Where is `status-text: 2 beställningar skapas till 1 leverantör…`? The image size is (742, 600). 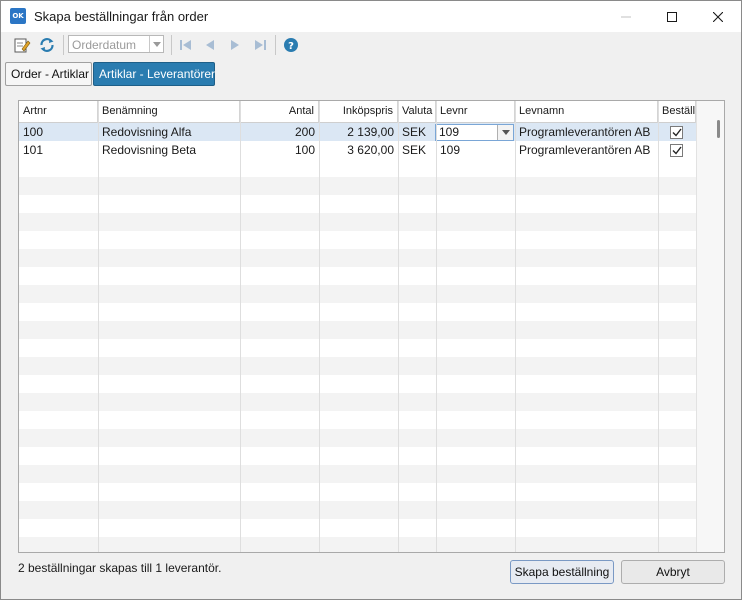
status-text: 2 beställningar skapas till 1 leverantör… is located at coordinates (120, 568).